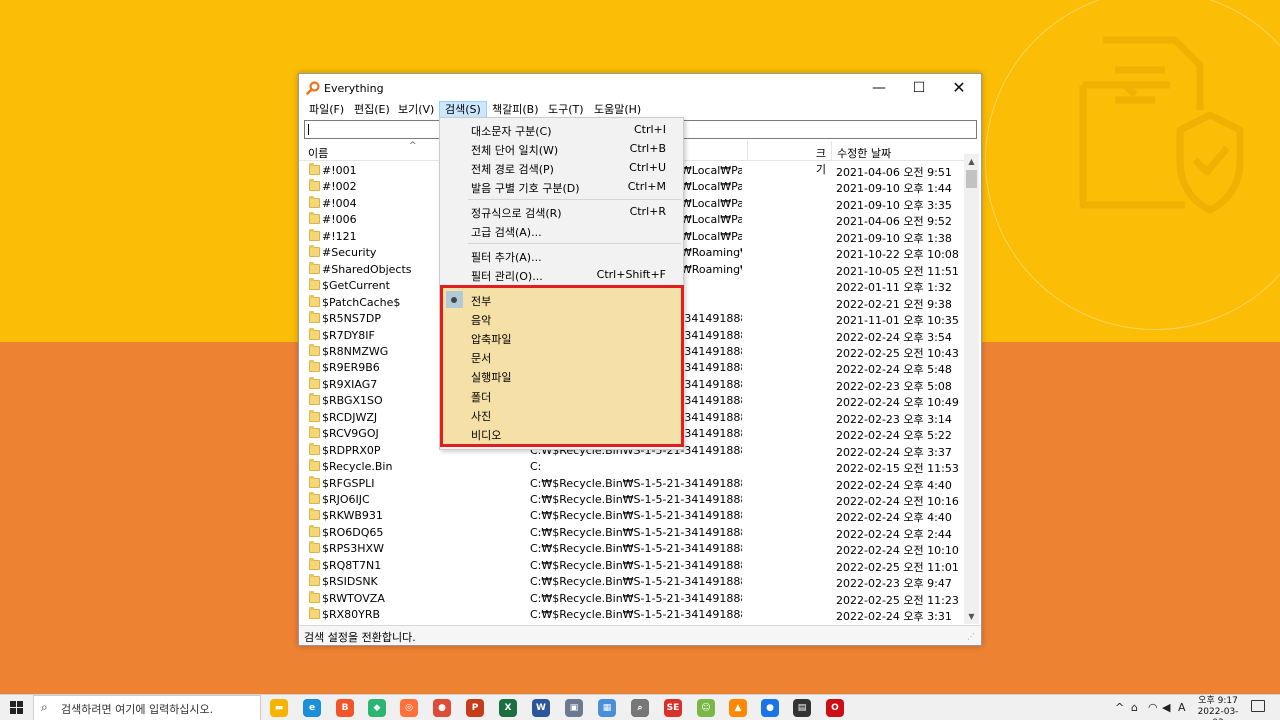 Image resolution: width=1280 pixels, height=720 pixels. What do you see at coordinates (562, 337) in the screenshot?
I see `filter-option: 압축파일` at bounding box center [562, 337].